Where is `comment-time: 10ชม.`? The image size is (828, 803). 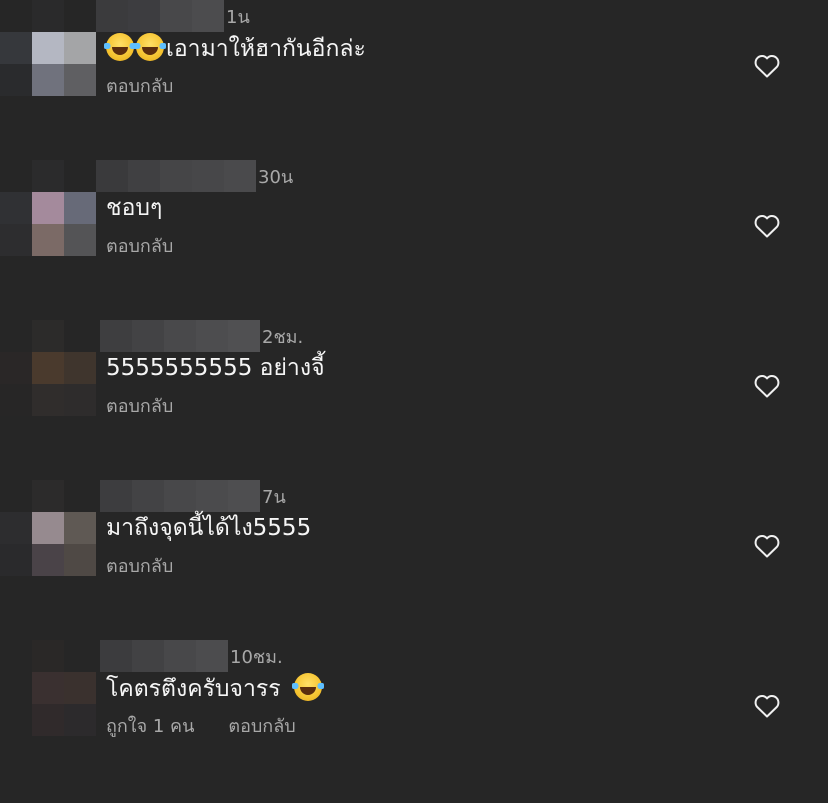 comment-time: 10ชม. is located at coordinates (256, 657).